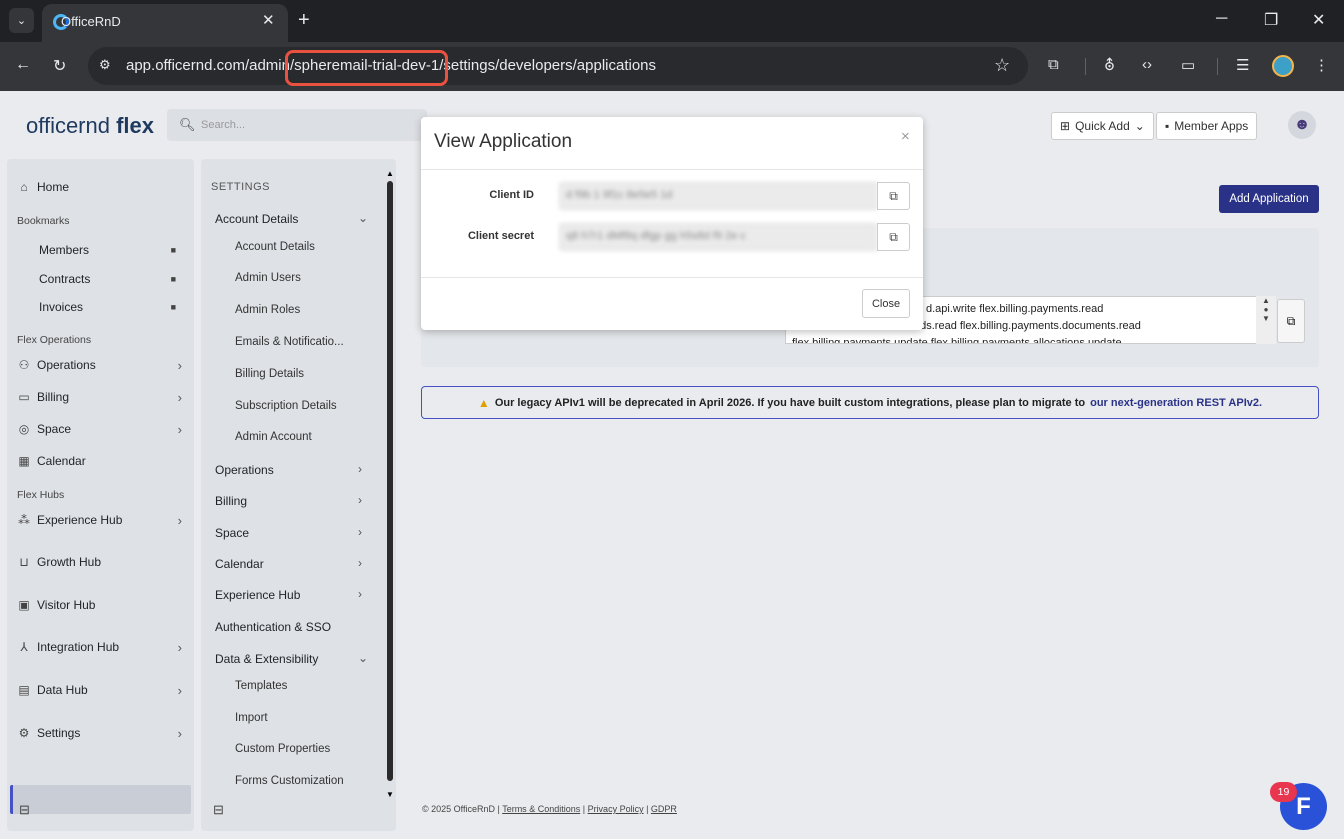 The width and height of the screenshot is (1344, 839). I want to click on terms-link: Terms & Conditions, so click(541, 809).